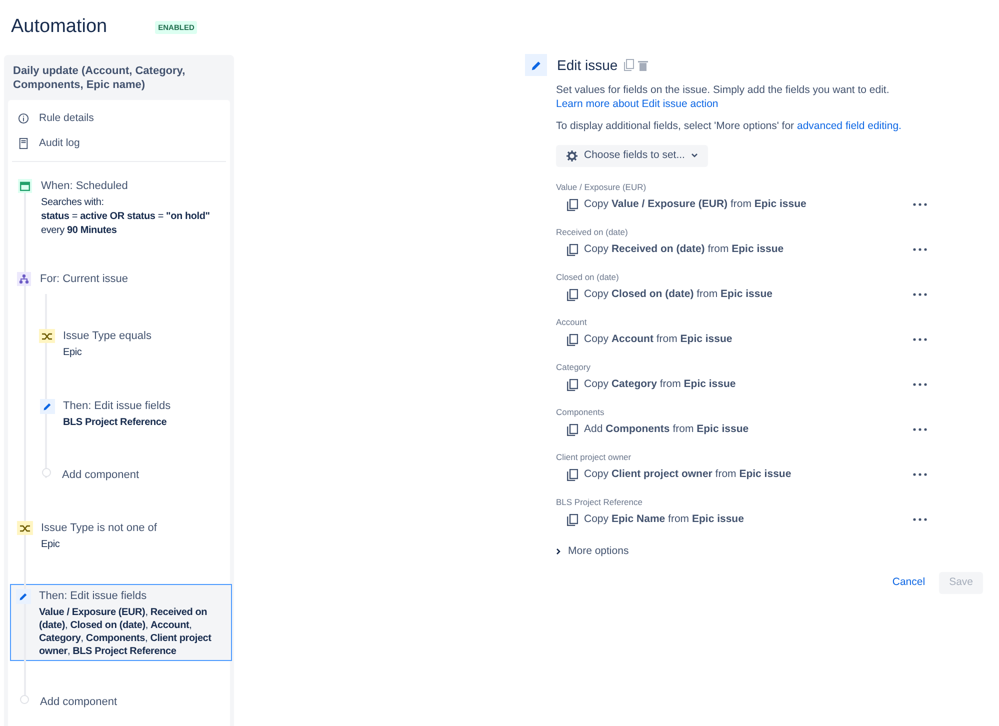 Image resolution: width=999 pixels, height=726 pixels. I want to click on field-label: Received on (date), so click(592, 232).